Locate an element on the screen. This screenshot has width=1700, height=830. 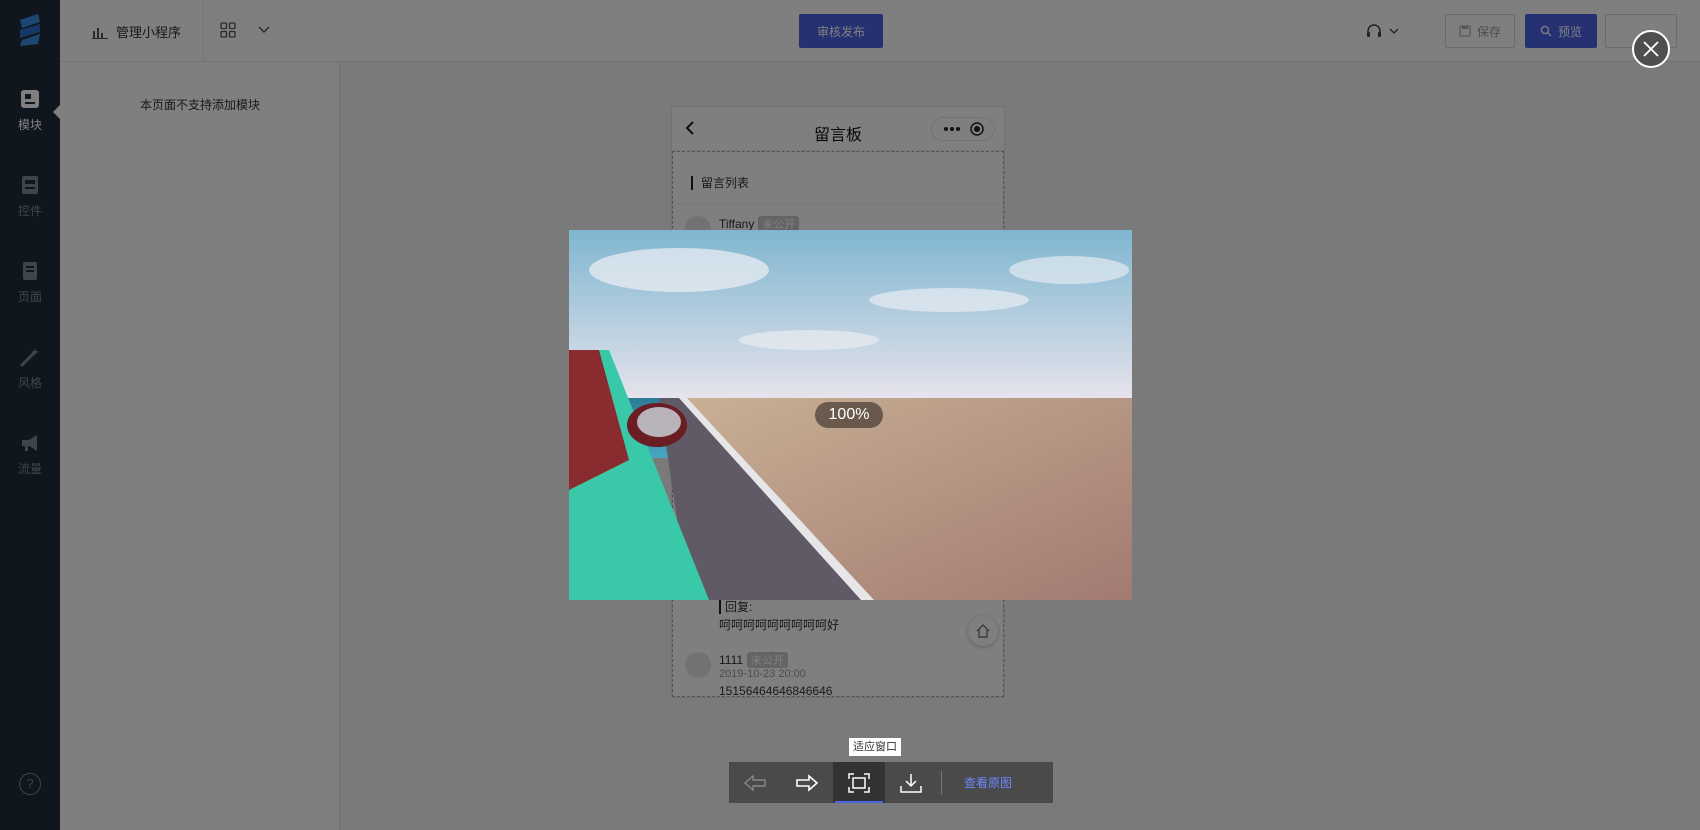
download-icon is located at coordinates (911, 783).